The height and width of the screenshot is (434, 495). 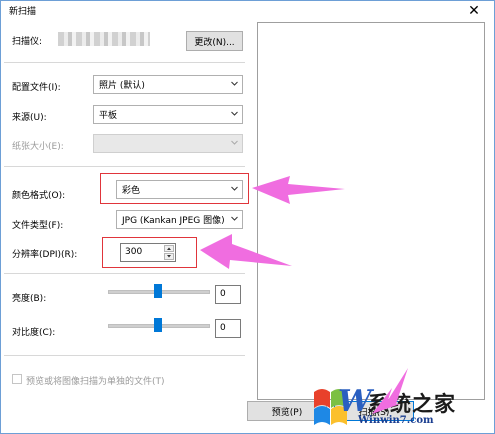 I want to click on watermark-url: Winwin7.com, so click(x=396, y=420).